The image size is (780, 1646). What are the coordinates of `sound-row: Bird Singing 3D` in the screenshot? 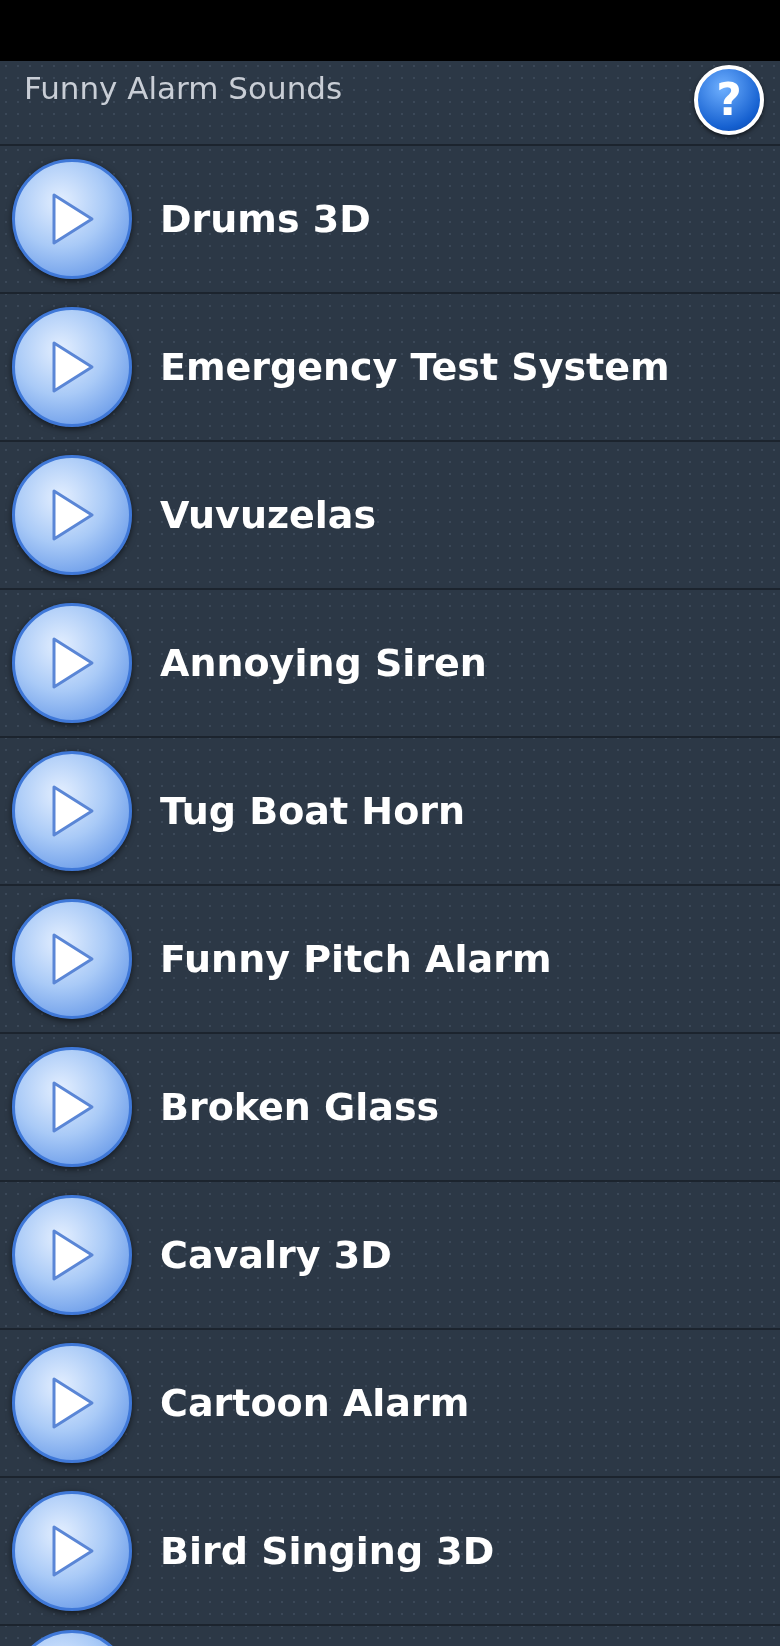 It's located at (390, 1552).